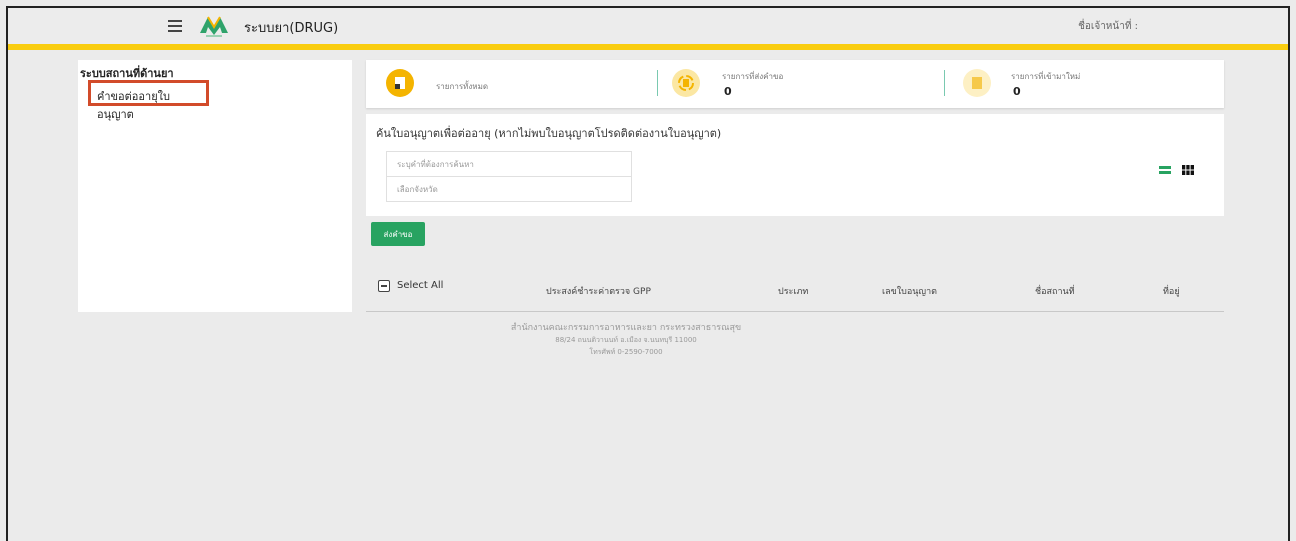 This screenshot has width=1296, height=541. What do you see at coordinates (1055, 292) in the screenshot?
I see `column-header-place-name: ชื่อสถานที่` at bounding box center [1055, 292].